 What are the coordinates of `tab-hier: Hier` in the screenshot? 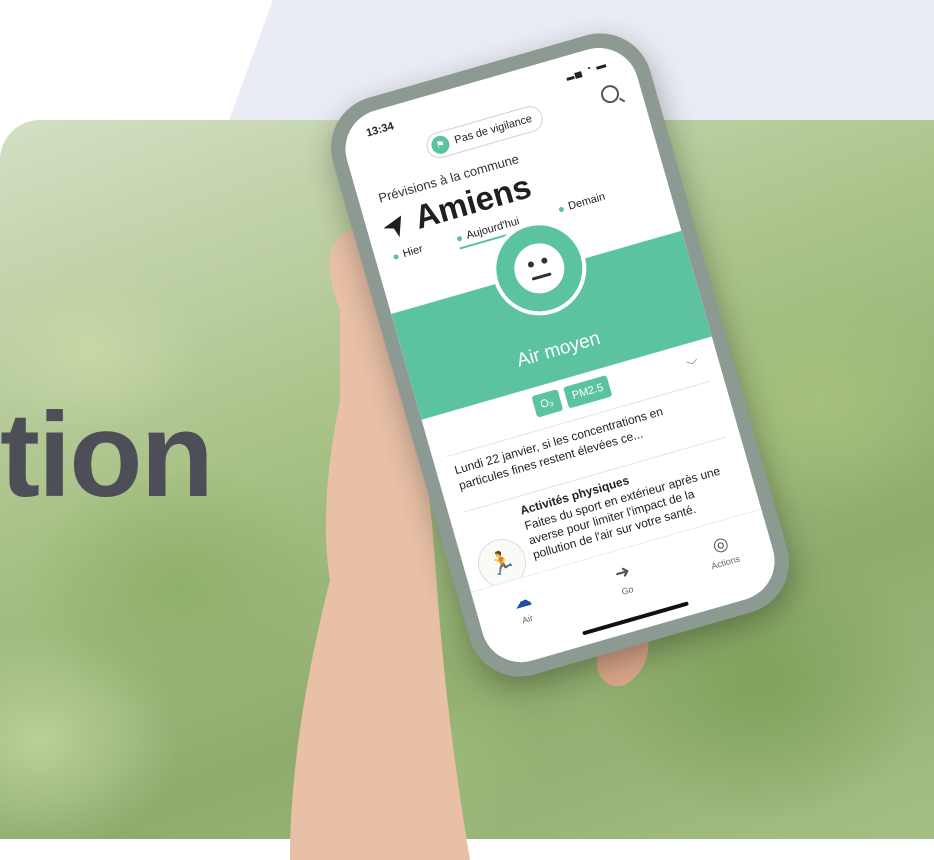 It's located at (408, 253).